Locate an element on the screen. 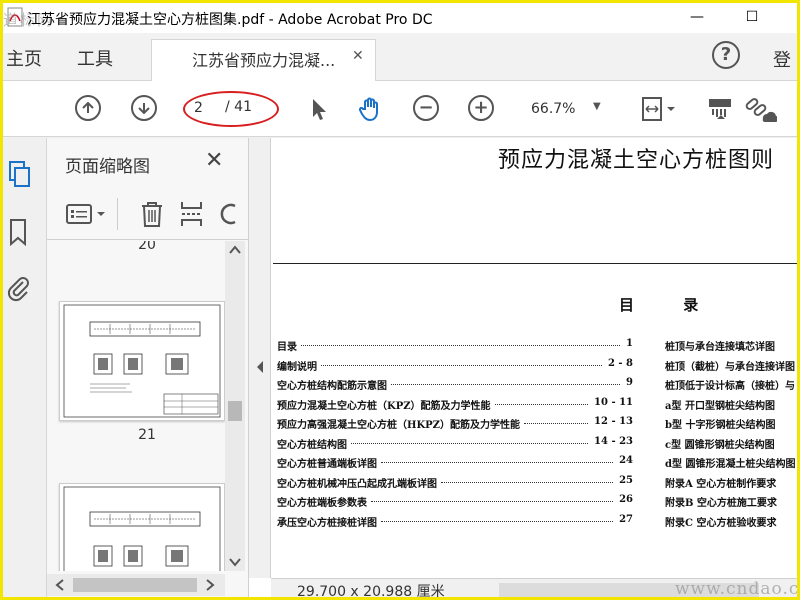 This screenshot has width=800, height=600. zoom-in-button: + is located at coordinates (482, 109).